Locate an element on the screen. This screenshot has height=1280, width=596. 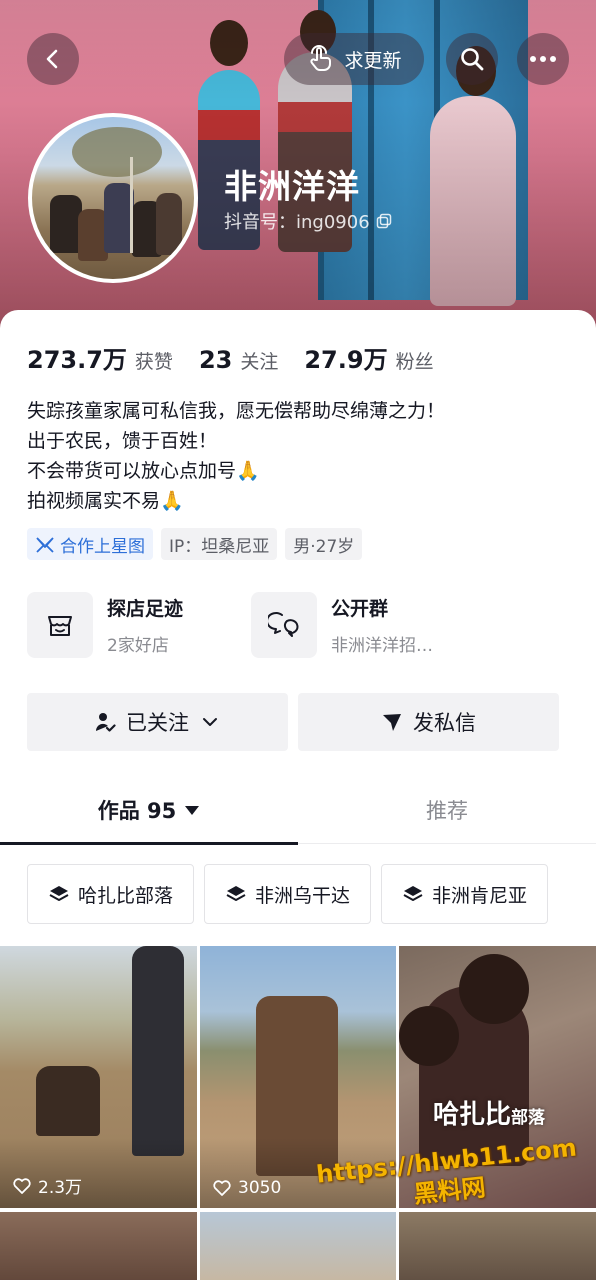
bio-line: 不会带货可以放心点加号🙏 is located at coordinates (143, 471).